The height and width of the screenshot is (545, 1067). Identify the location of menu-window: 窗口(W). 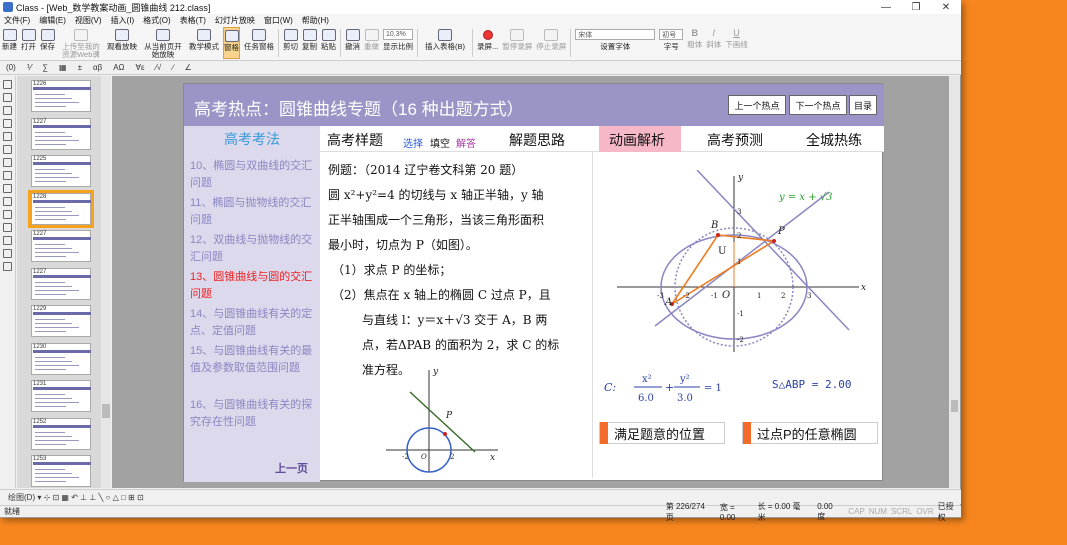
(278, 20).